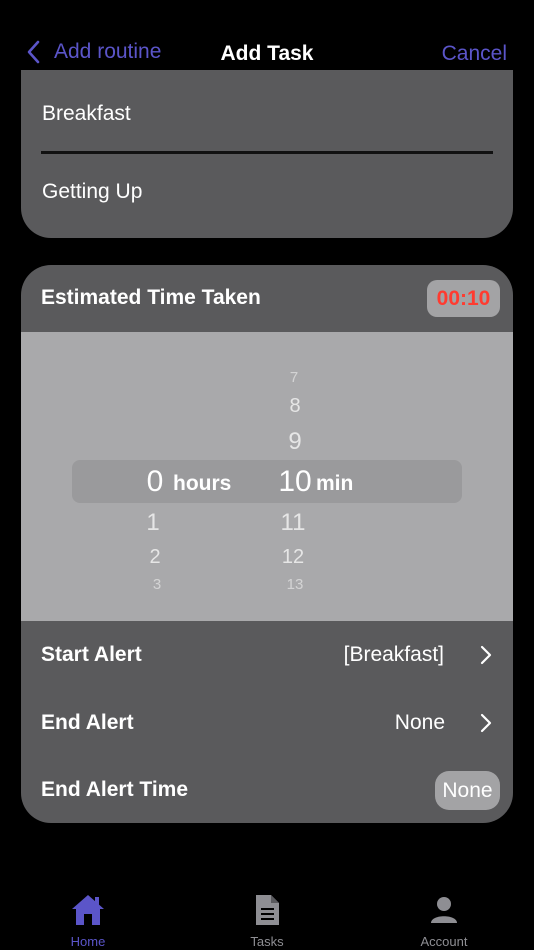  I want to click on tab-tasks-label: Tasks, so click(267, 941).